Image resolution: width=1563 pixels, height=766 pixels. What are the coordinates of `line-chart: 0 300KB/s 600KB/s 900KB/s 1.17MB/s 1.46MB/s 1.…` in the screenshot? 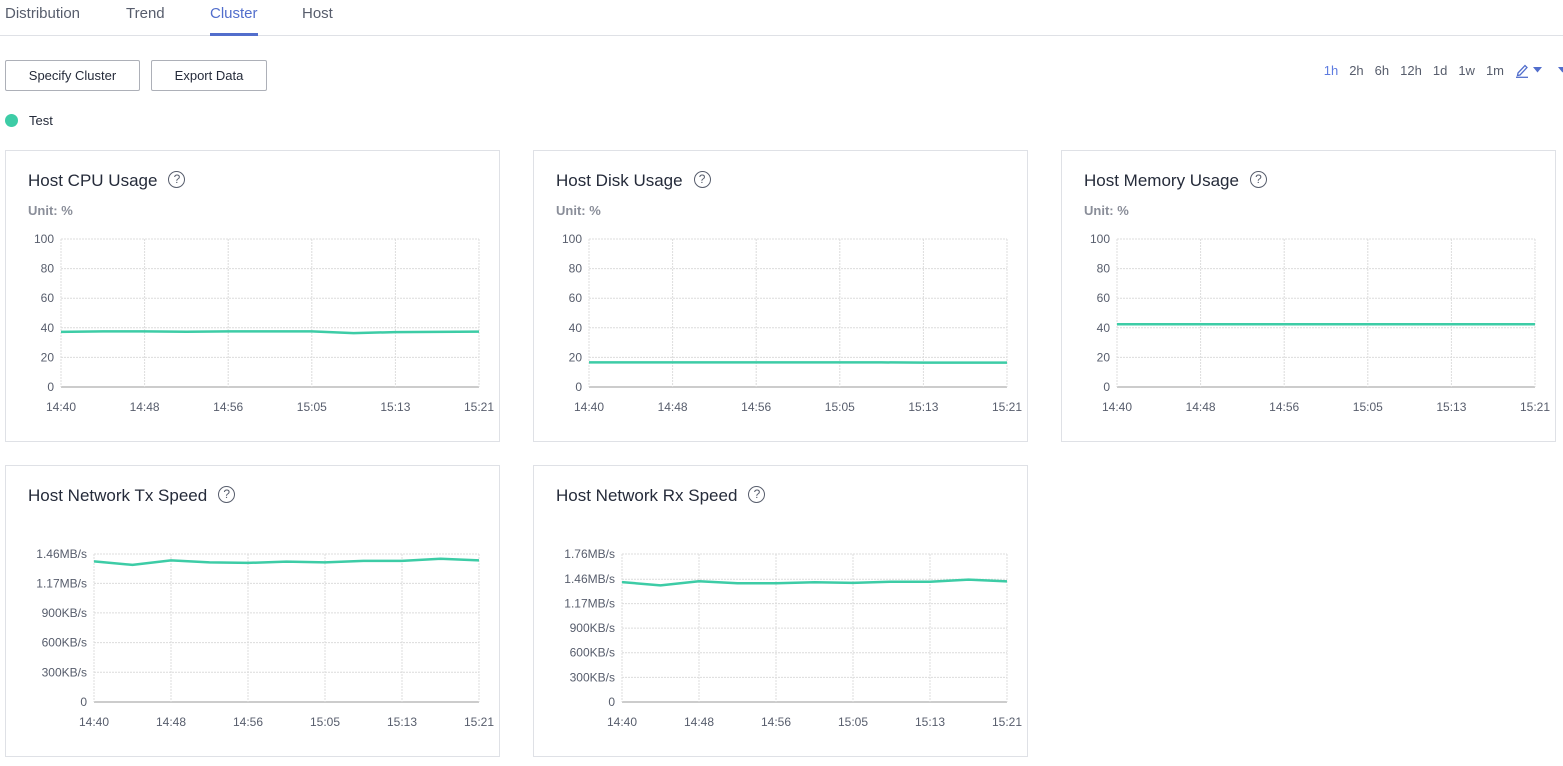 It's located at (793, 638).